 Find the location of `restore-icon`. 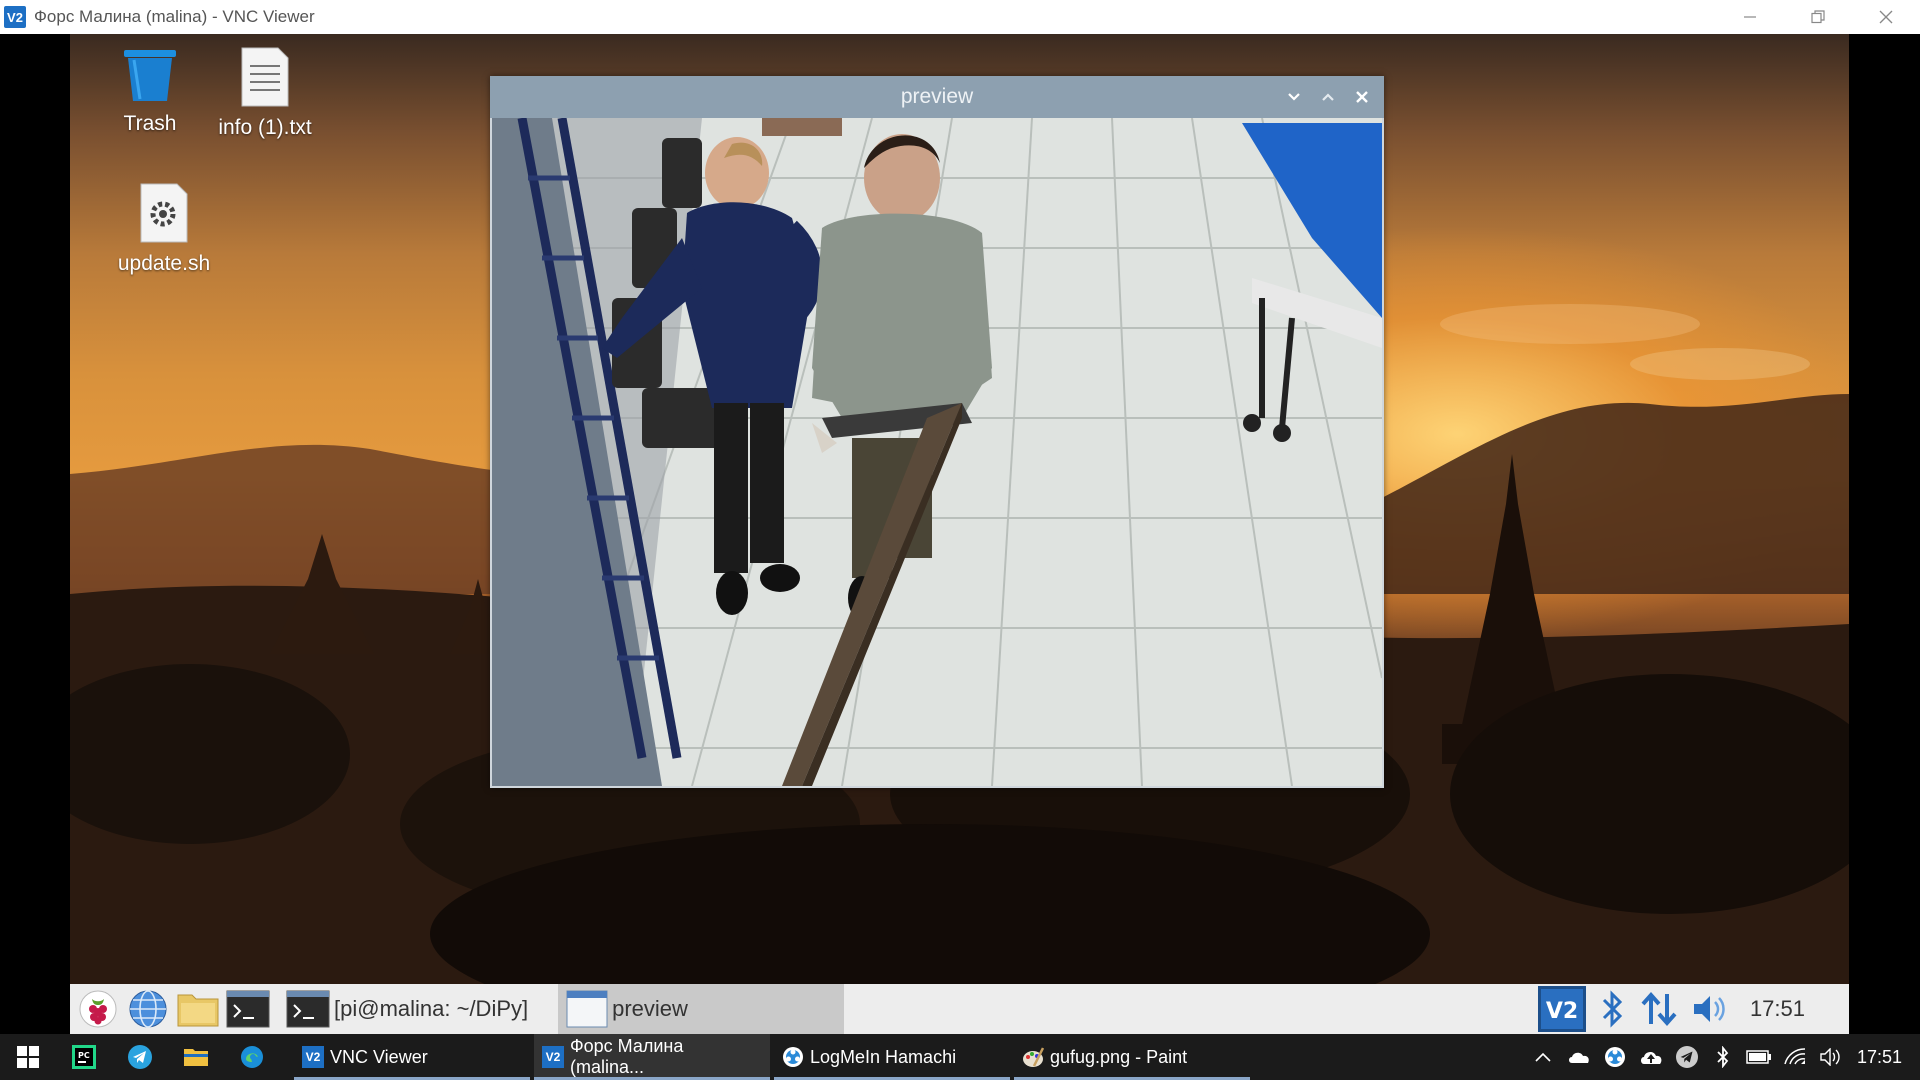

restore-icon is located at coordinates (1818, 17).